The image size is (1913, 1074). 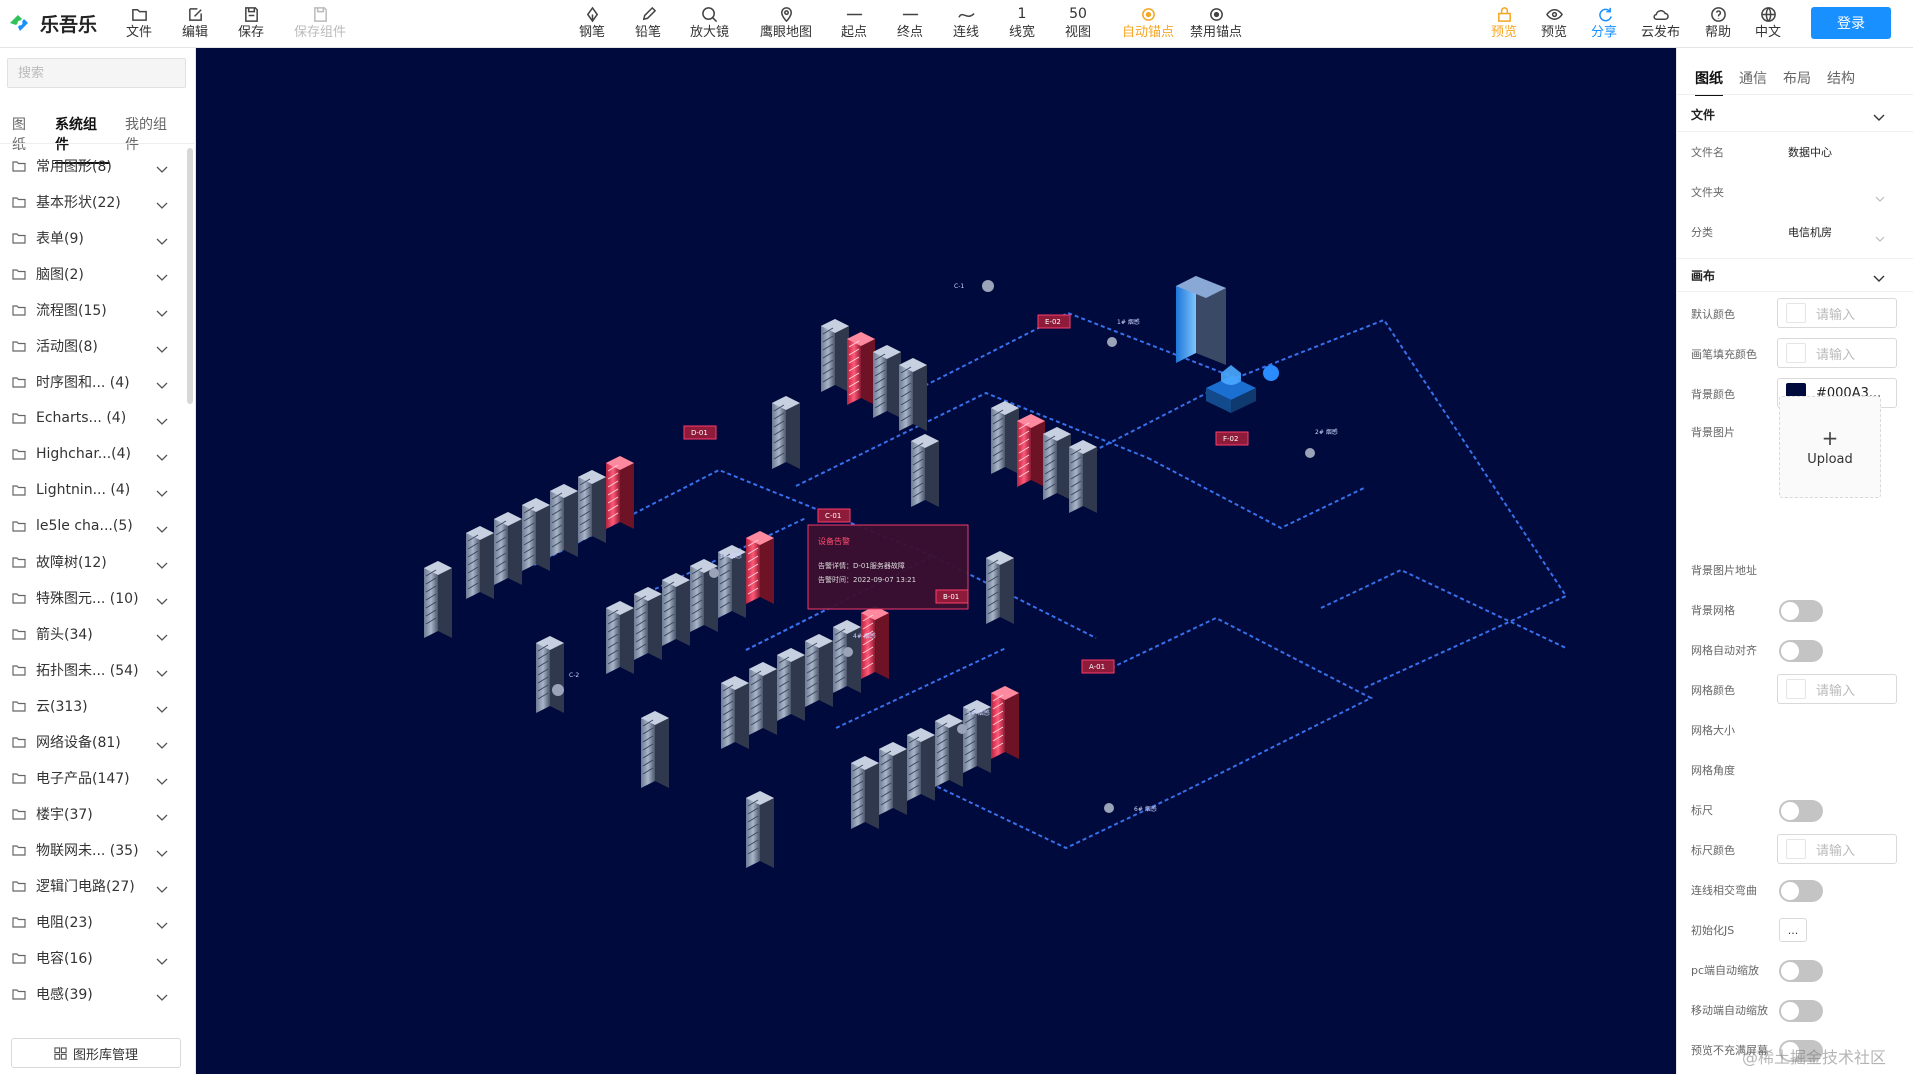 I want to click on ruler-toggle, so click(x=1801, y=811).